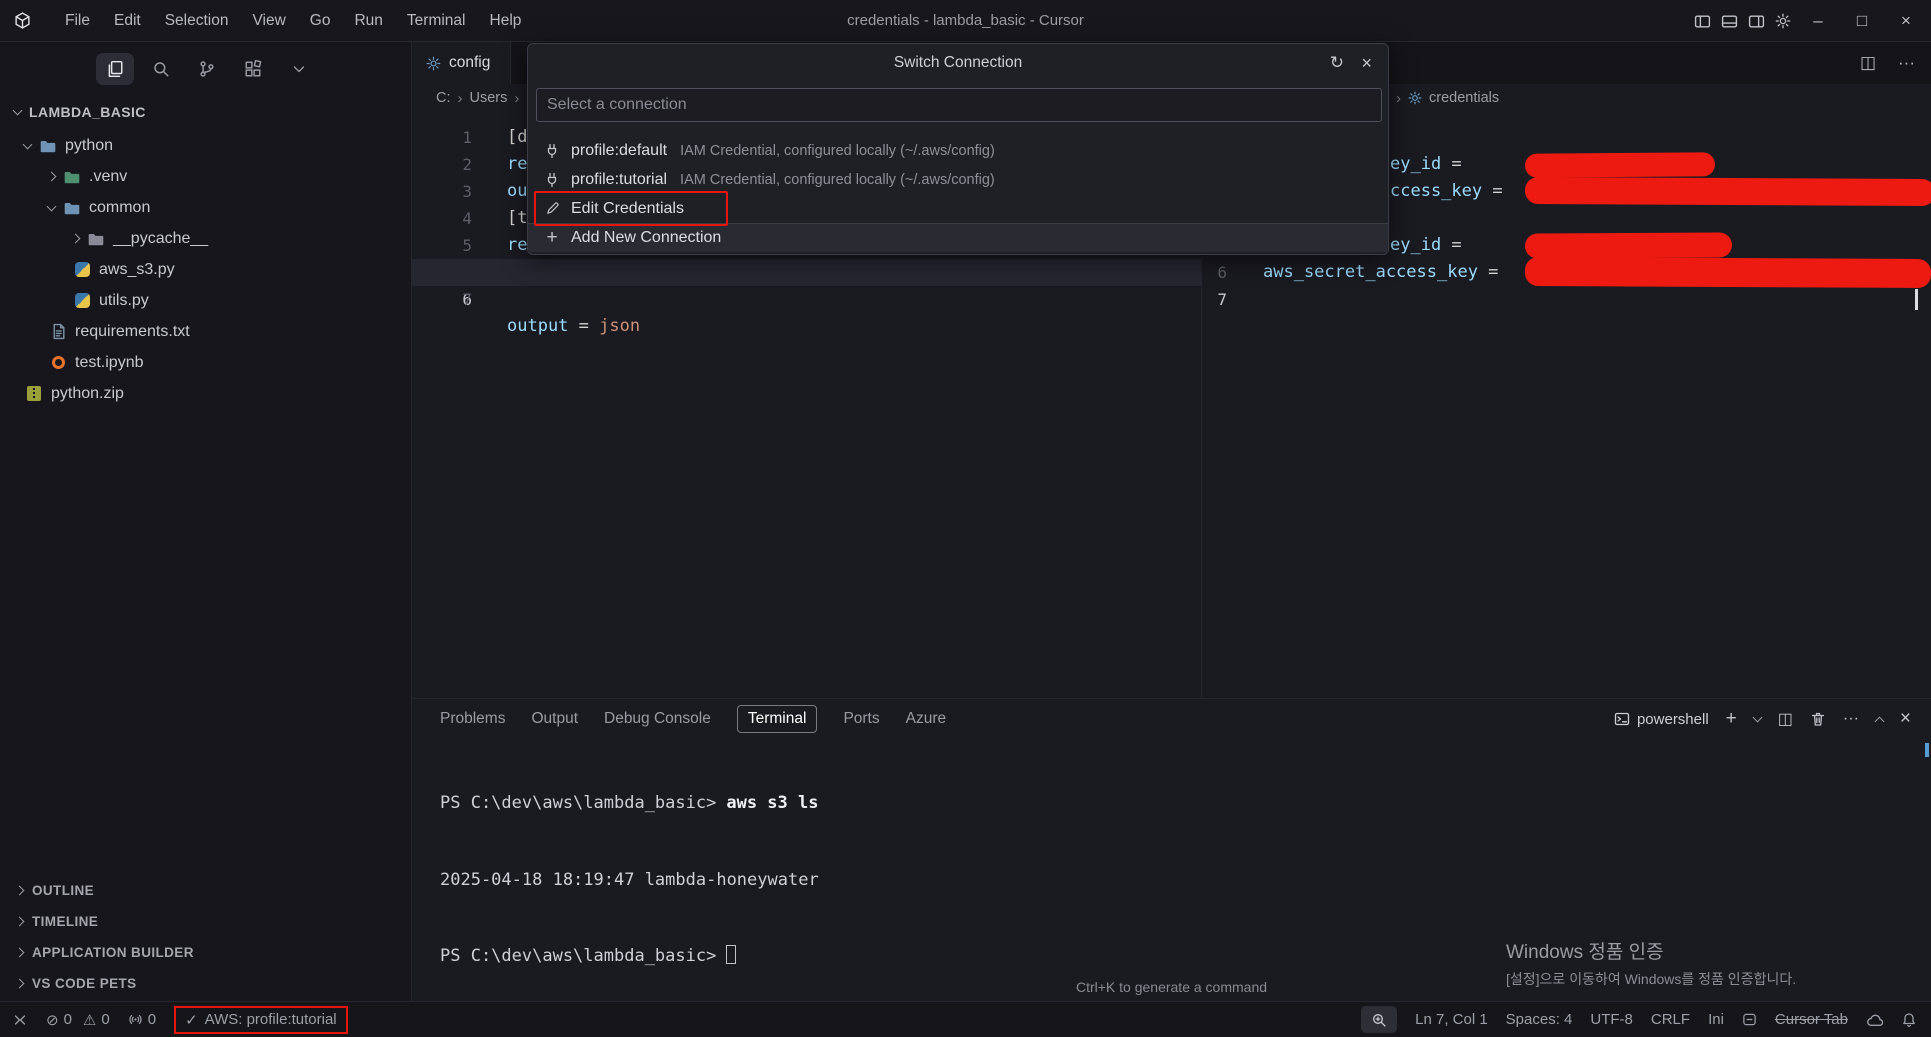 This screenshot has width=1931, height=1037. I want to click on tree-item-common: common, so click(205, 207).